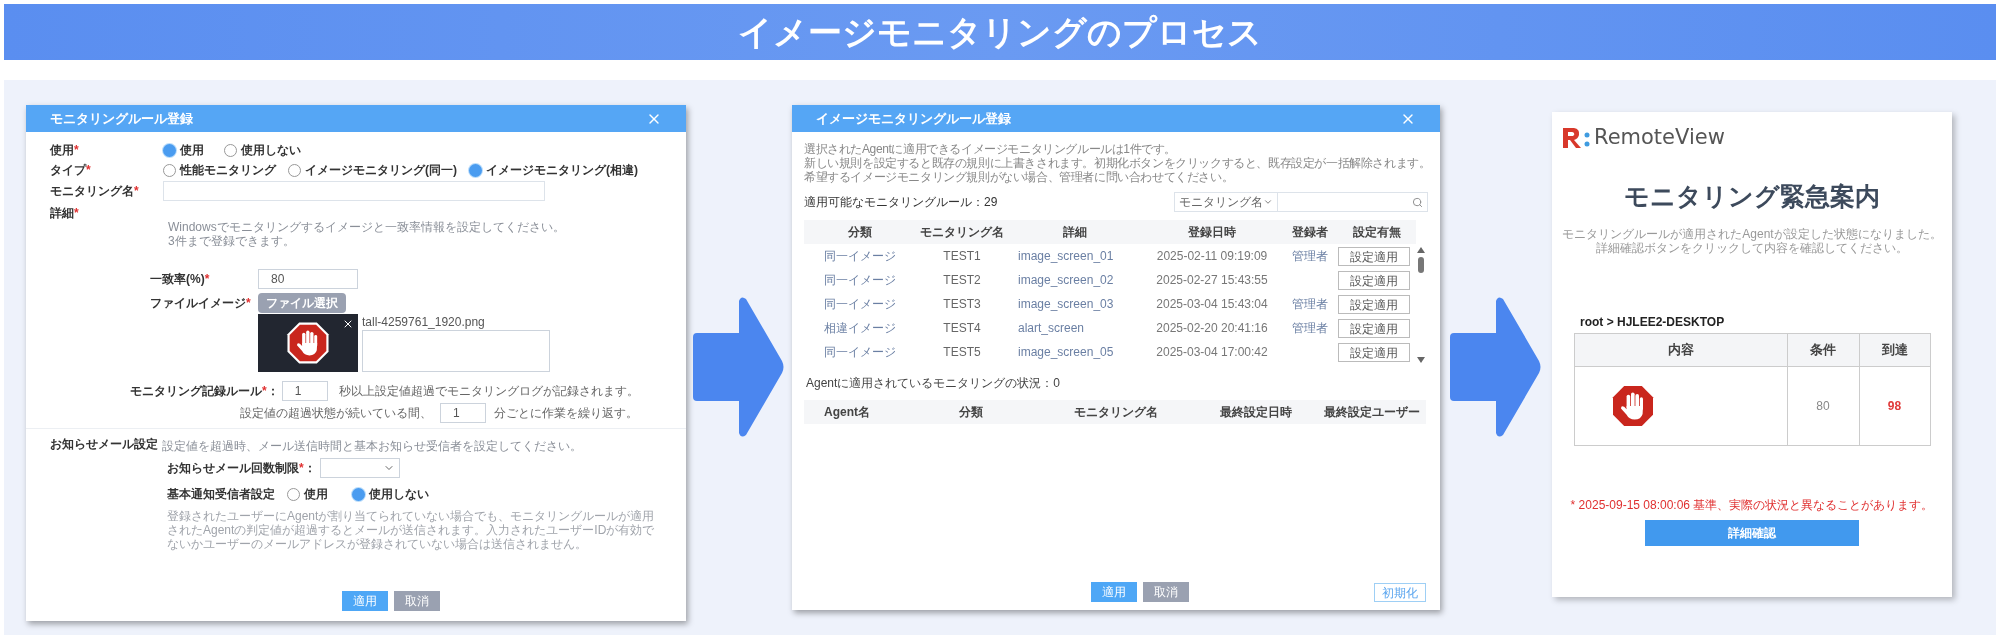 This screenshot has width=2000, height=635. What do you see at coordinates (1116, 163) in the screenshot?
I see `intro-text: 新しい規則を設定すると既存の規則に上書きされます。初期化ボタンをクリックすると、既存設定が一括解除されます。` at bounding box center [1116, 163].